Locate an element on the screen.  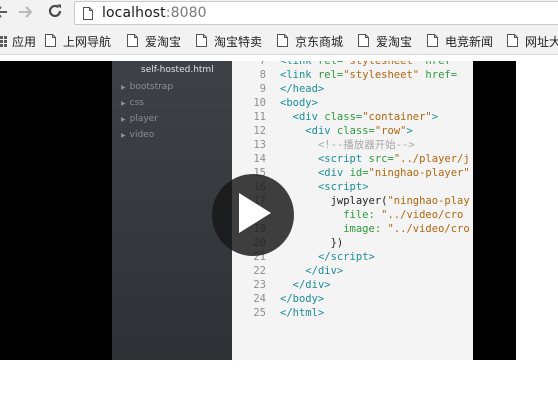
code-text: </body> is located at coordinates (302, 299).